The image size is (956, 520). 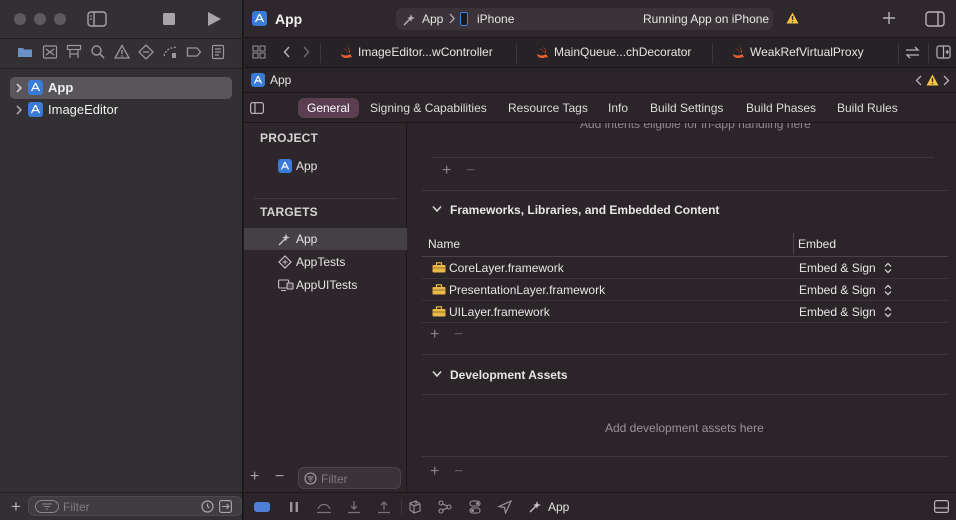 What do you see at coordinates (384, 507) in the screenshot?
I see `step-out-icon` at bounding box center [384, 507].